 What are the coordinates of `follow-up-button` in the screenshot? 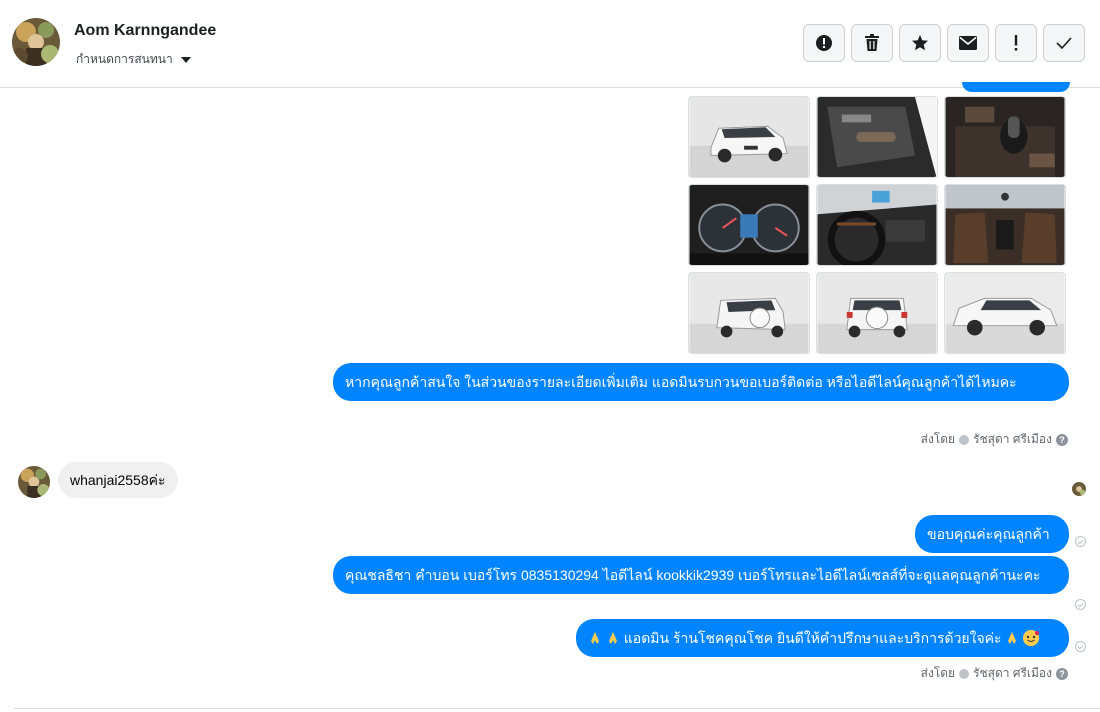 It's located at (1016, 43).